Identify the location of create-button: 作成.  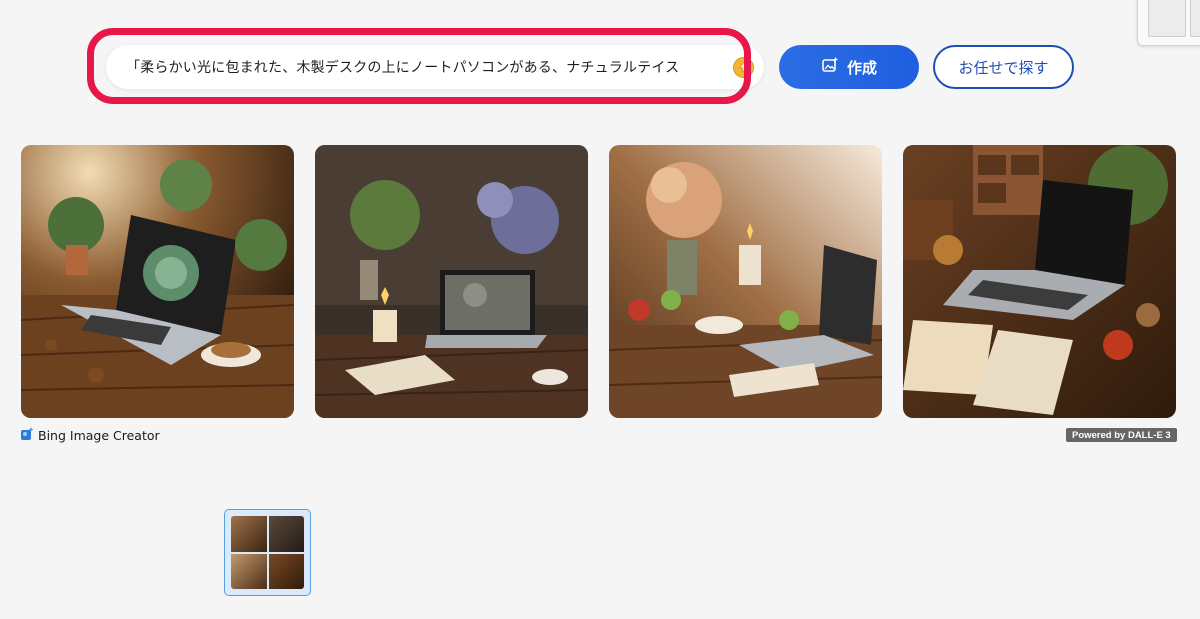
(849, 67).